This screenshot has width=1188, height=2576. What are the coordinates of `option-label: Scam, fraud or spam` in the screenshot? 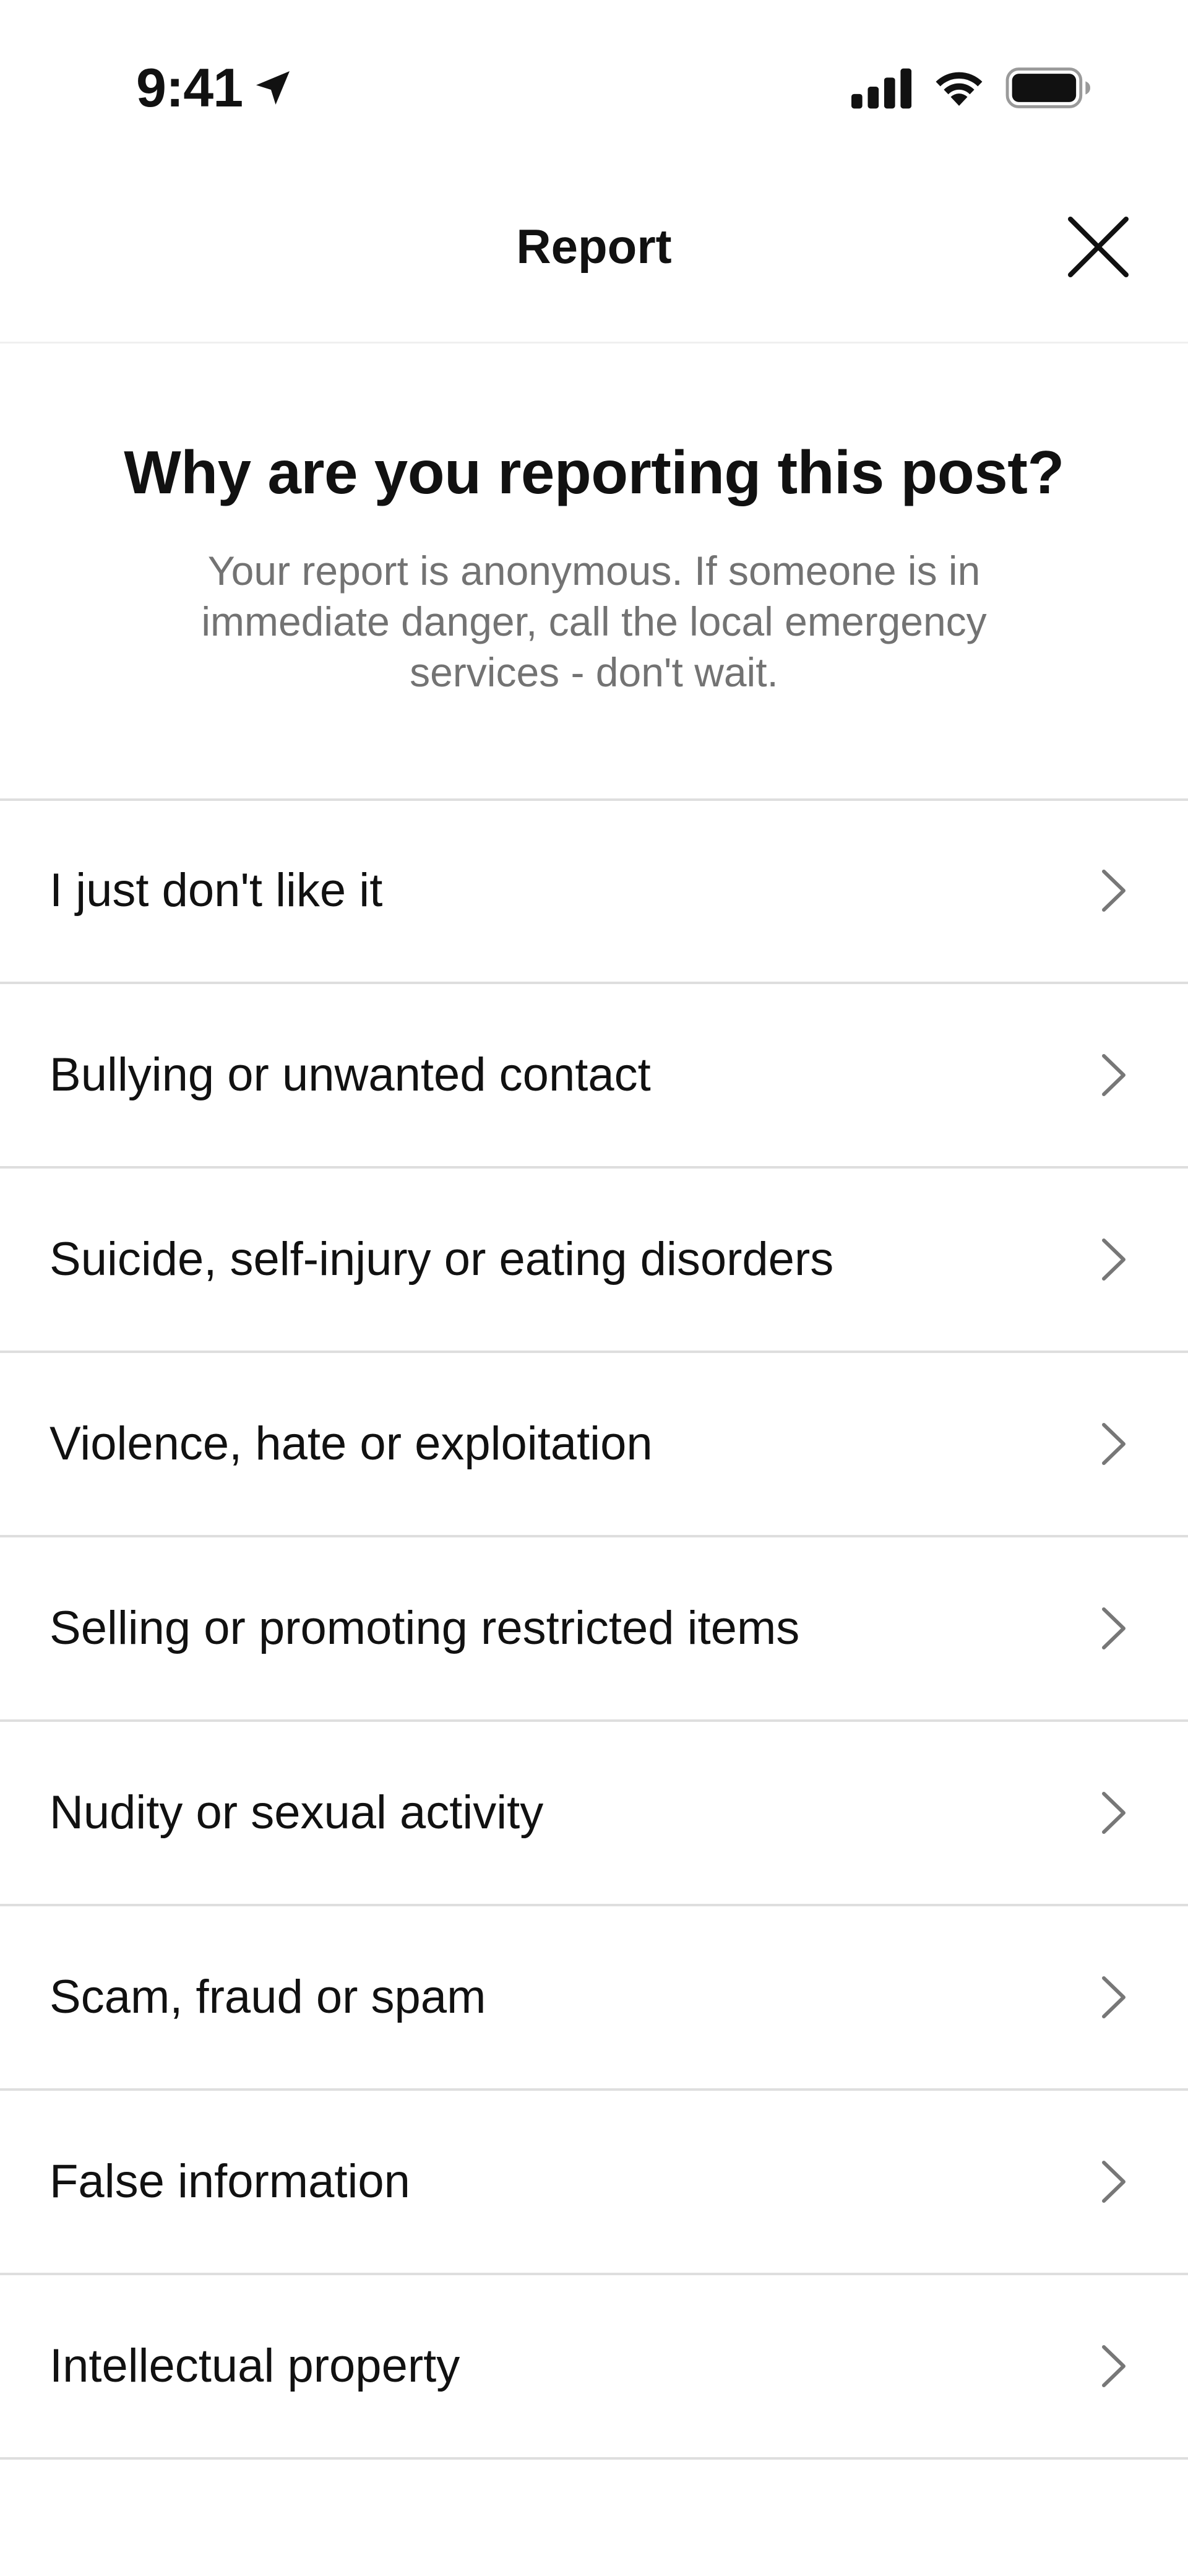 It's located at (268, 1997).